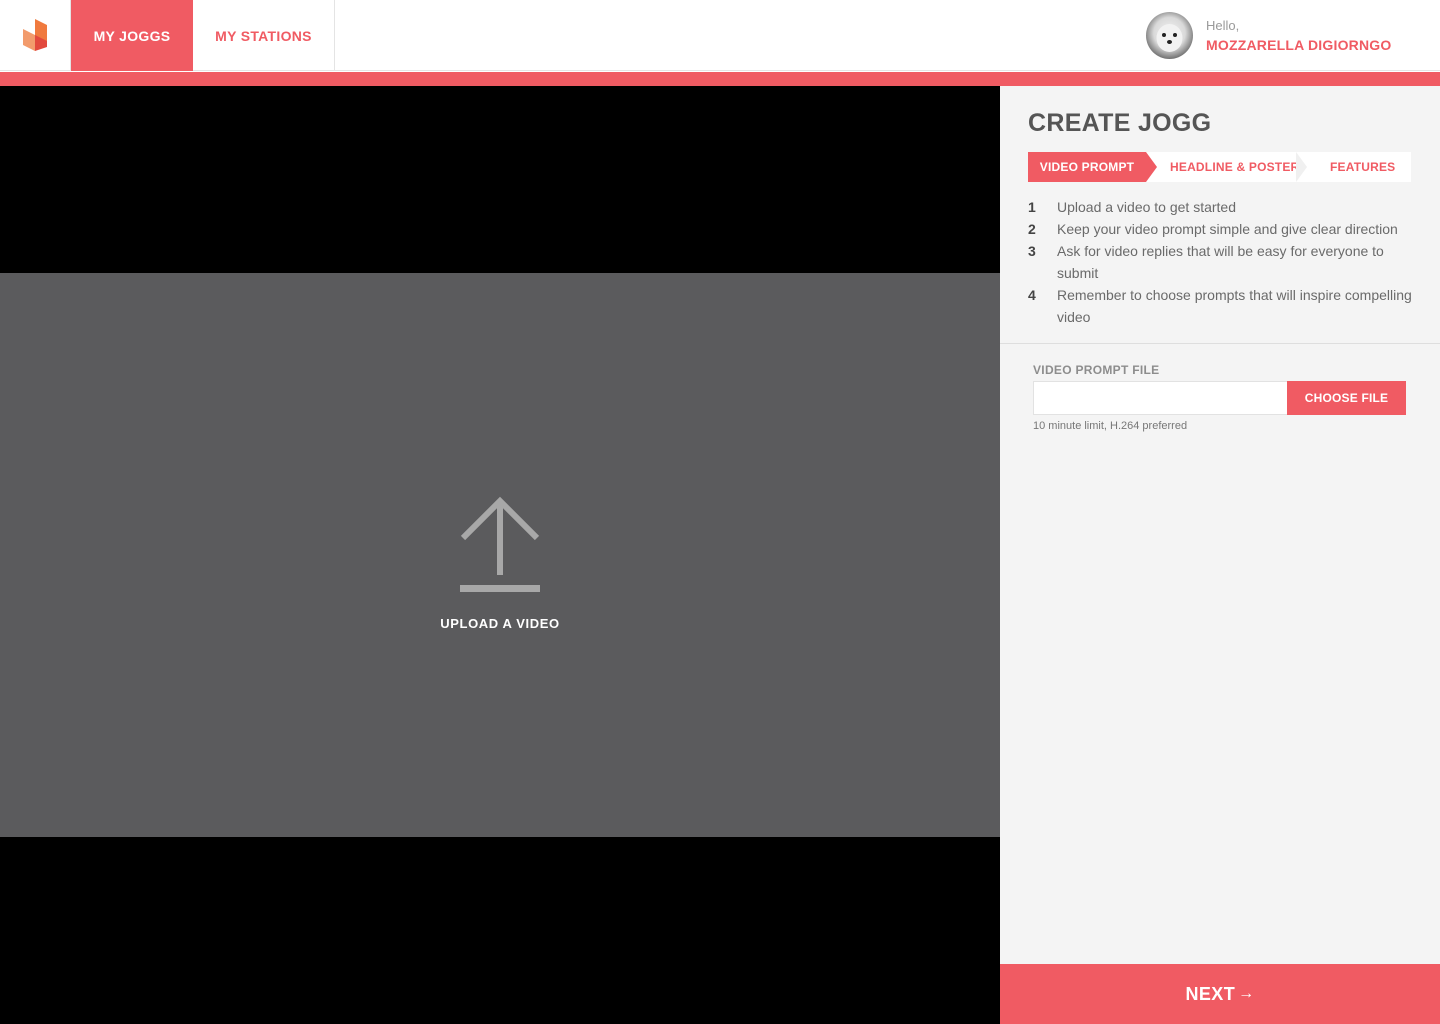 Image resolution: width=1440 pixels, height=1024 pixels. What do you see at coordinates (132, 35) in the screenshot?
I see `tab-my-joggs: MY JOGGS` at bounding box center [132, 35].